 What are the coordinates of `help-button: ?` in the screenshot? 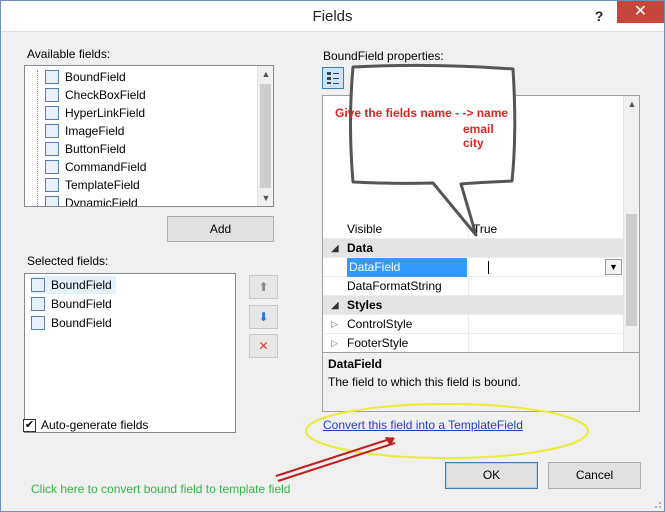 It's located at (599, 16).